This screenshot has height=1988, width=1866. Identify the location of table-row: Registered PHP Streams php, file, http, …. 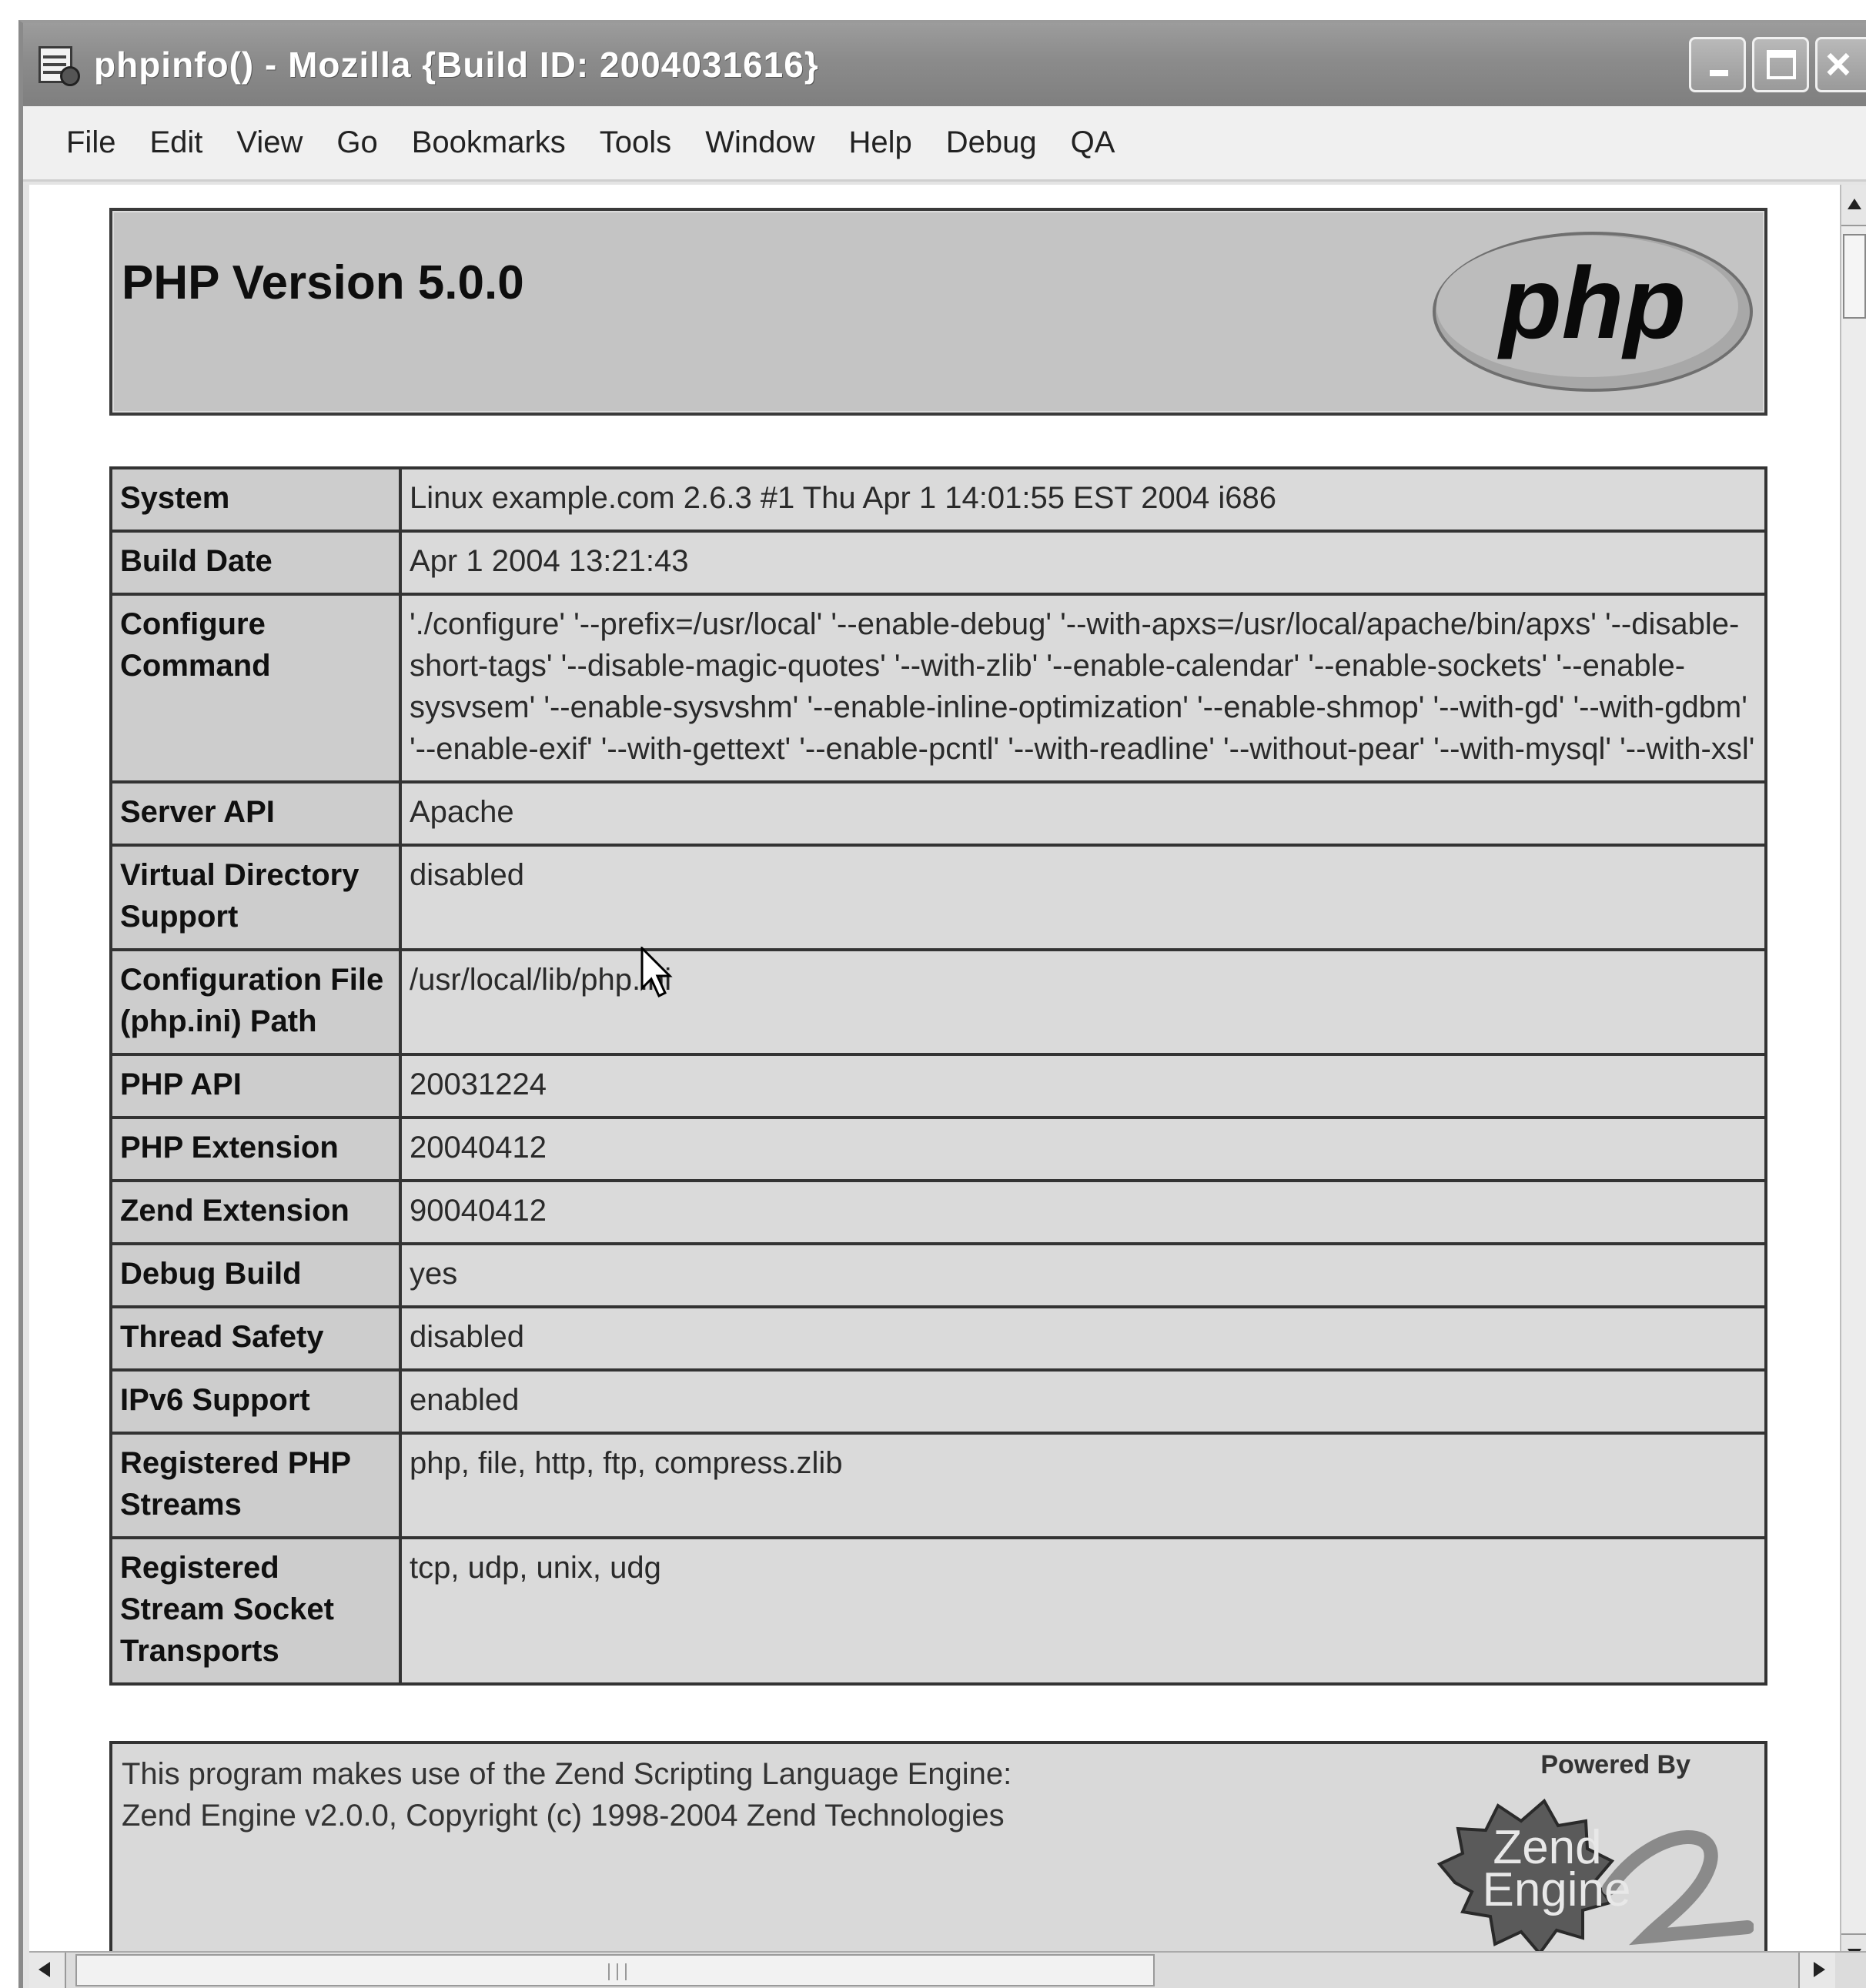
(938, 1485).